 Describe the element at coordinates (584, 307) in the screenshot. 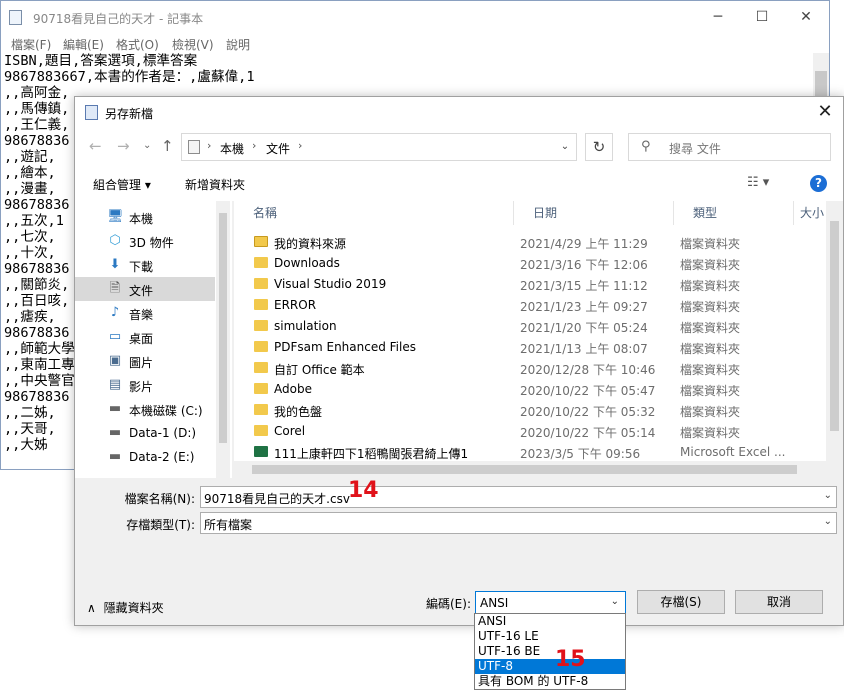

I see `file-date: 2021/1/23 上午 09:27` at that location.